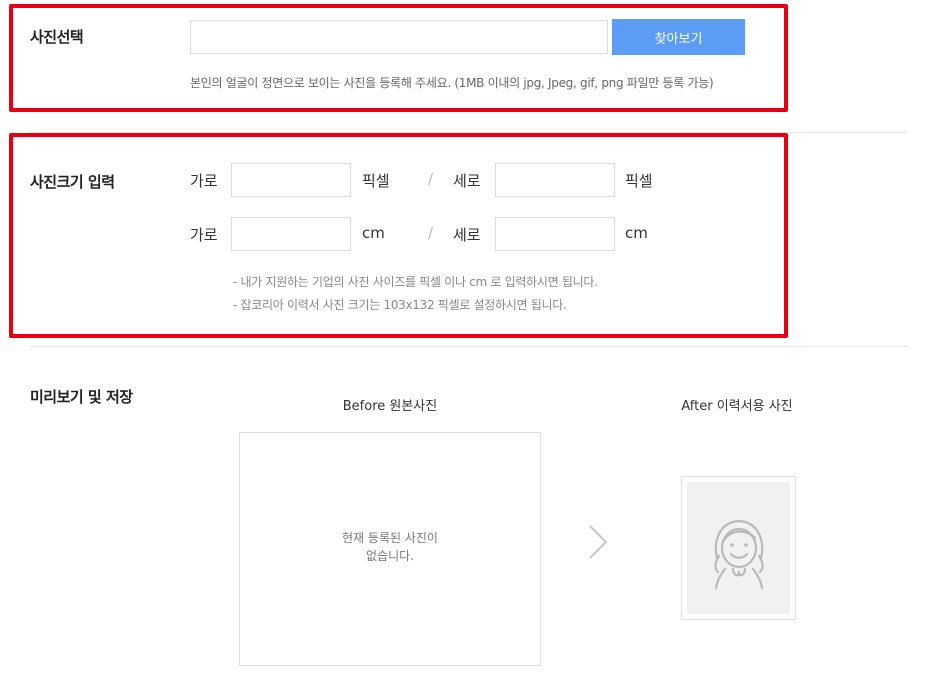  I want to click on after-photo-frame, so click(738, 548).